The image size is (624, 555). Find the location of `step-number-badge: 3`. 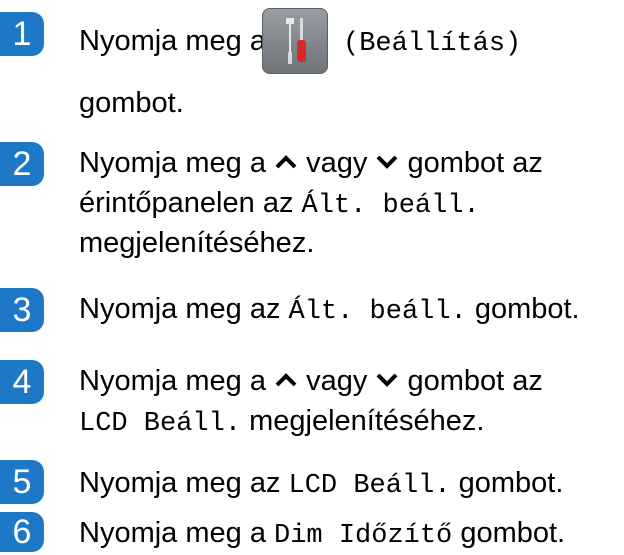

step-number-badge: 3 is located at coordinates (22, 310).